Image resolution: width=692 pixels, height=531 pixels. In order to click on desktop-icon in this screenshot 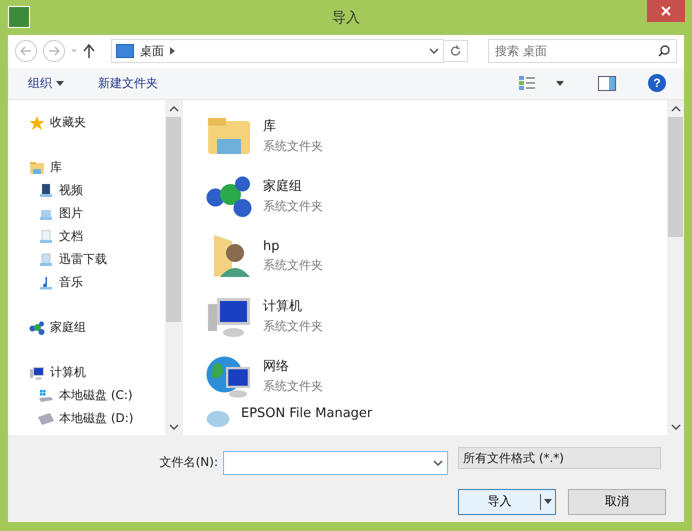, I will do `click(125, 51)`.